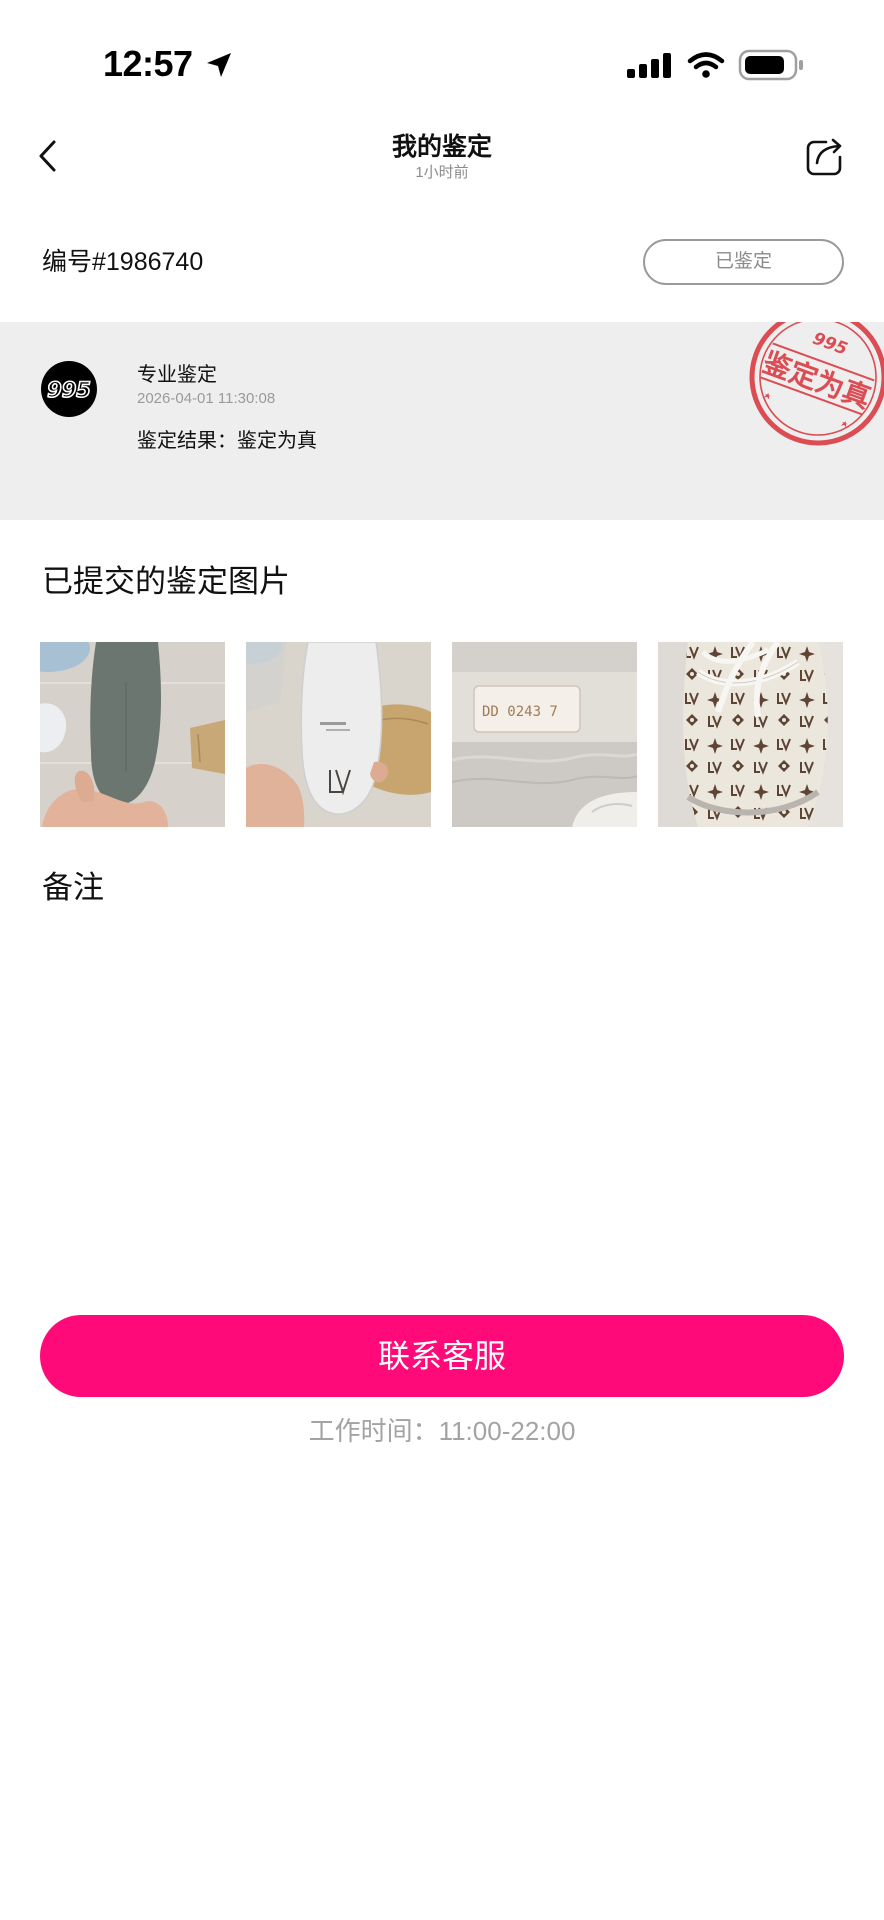 This screenshot has height=1920, width=884. I want to click on photo-thumbnail: DD 0243 7, so click(544, 734).